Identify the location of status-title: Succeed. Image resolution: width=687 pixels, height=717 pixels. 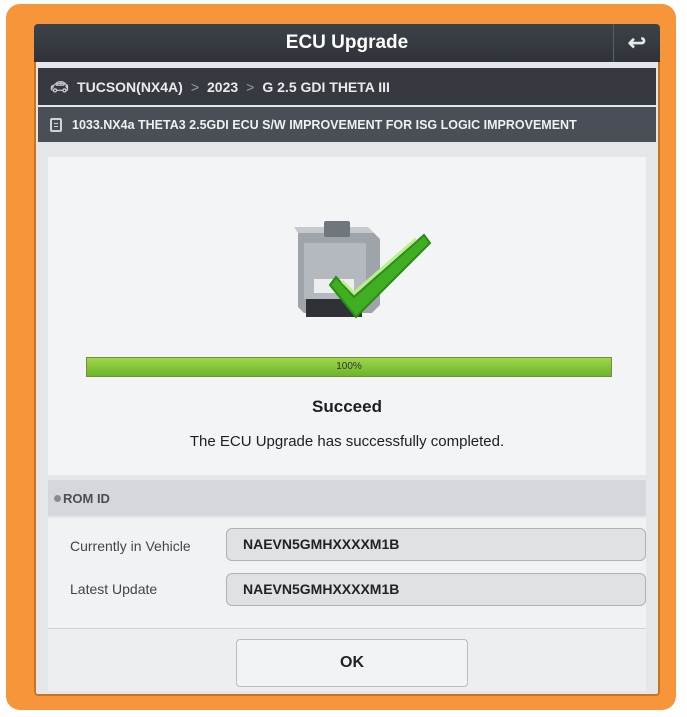
(347, 406).